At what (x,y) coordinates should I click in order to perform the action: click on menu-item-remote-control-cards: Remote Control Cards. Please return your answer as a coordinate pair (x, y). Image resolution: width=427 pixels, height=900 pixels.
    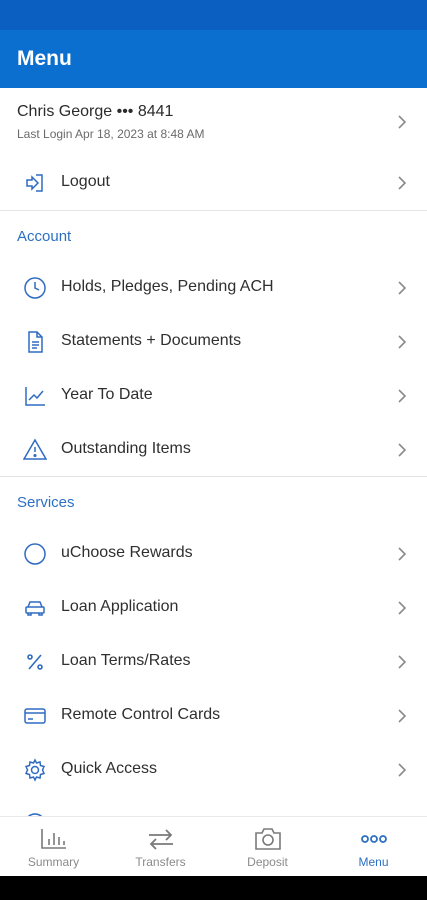
    Looking at the image, I should click on (213, 716).